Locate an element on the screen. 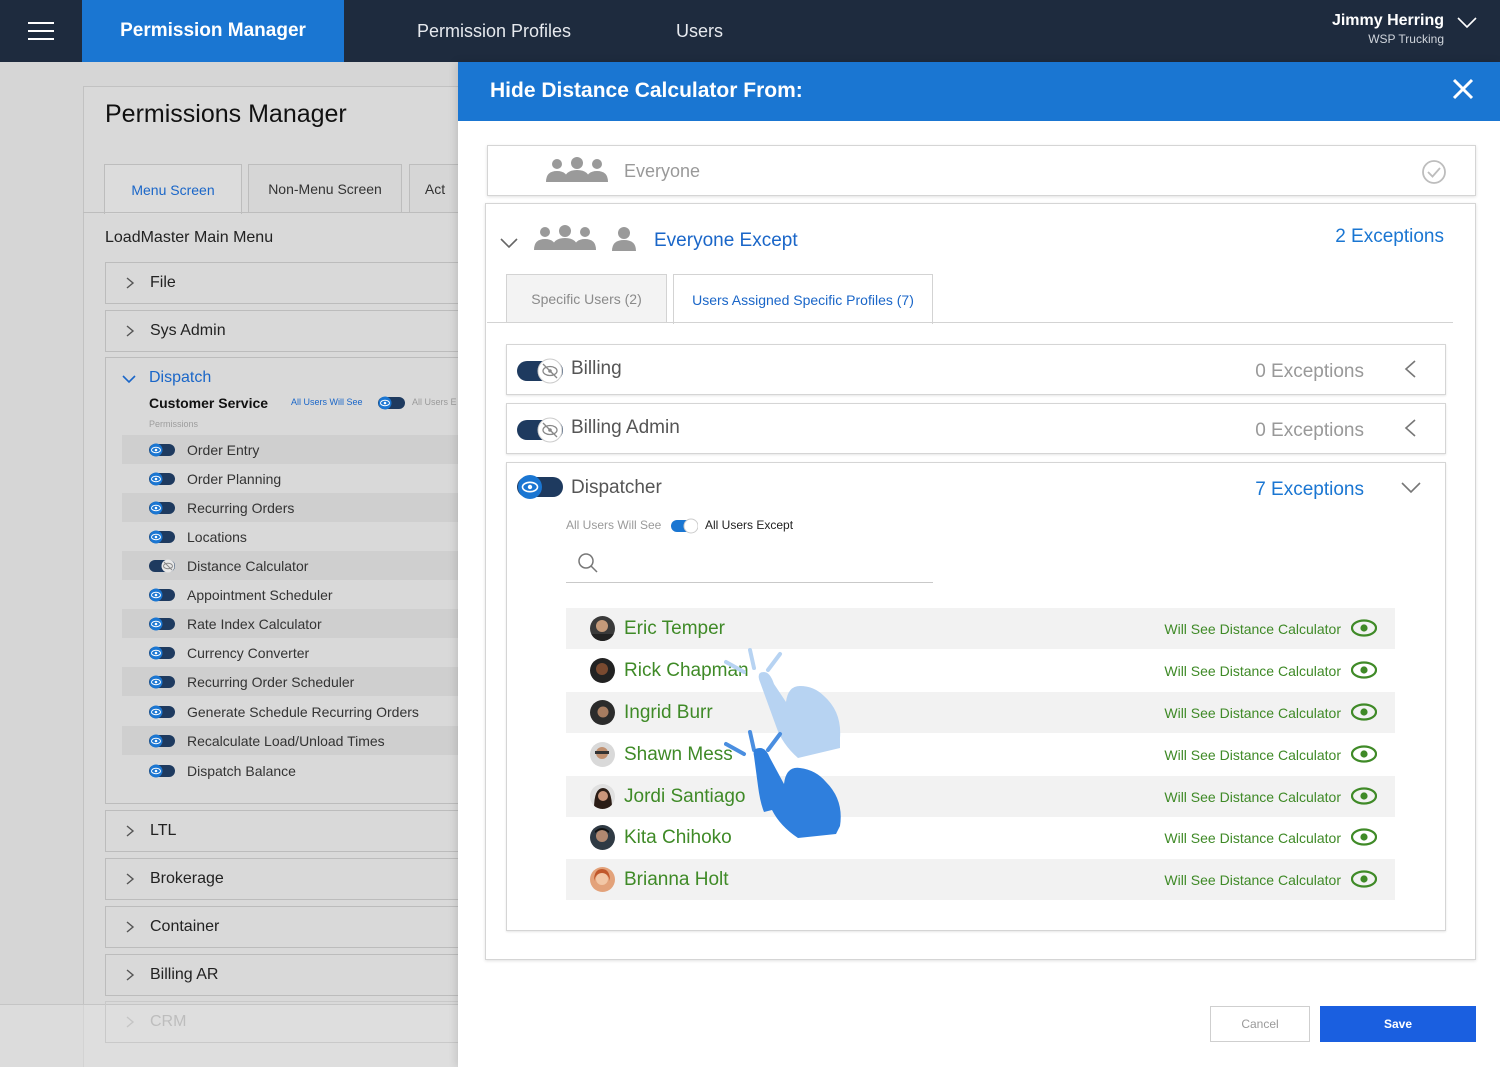  permission-row: Rate Index Calculator is located at coordinates (290, 623).